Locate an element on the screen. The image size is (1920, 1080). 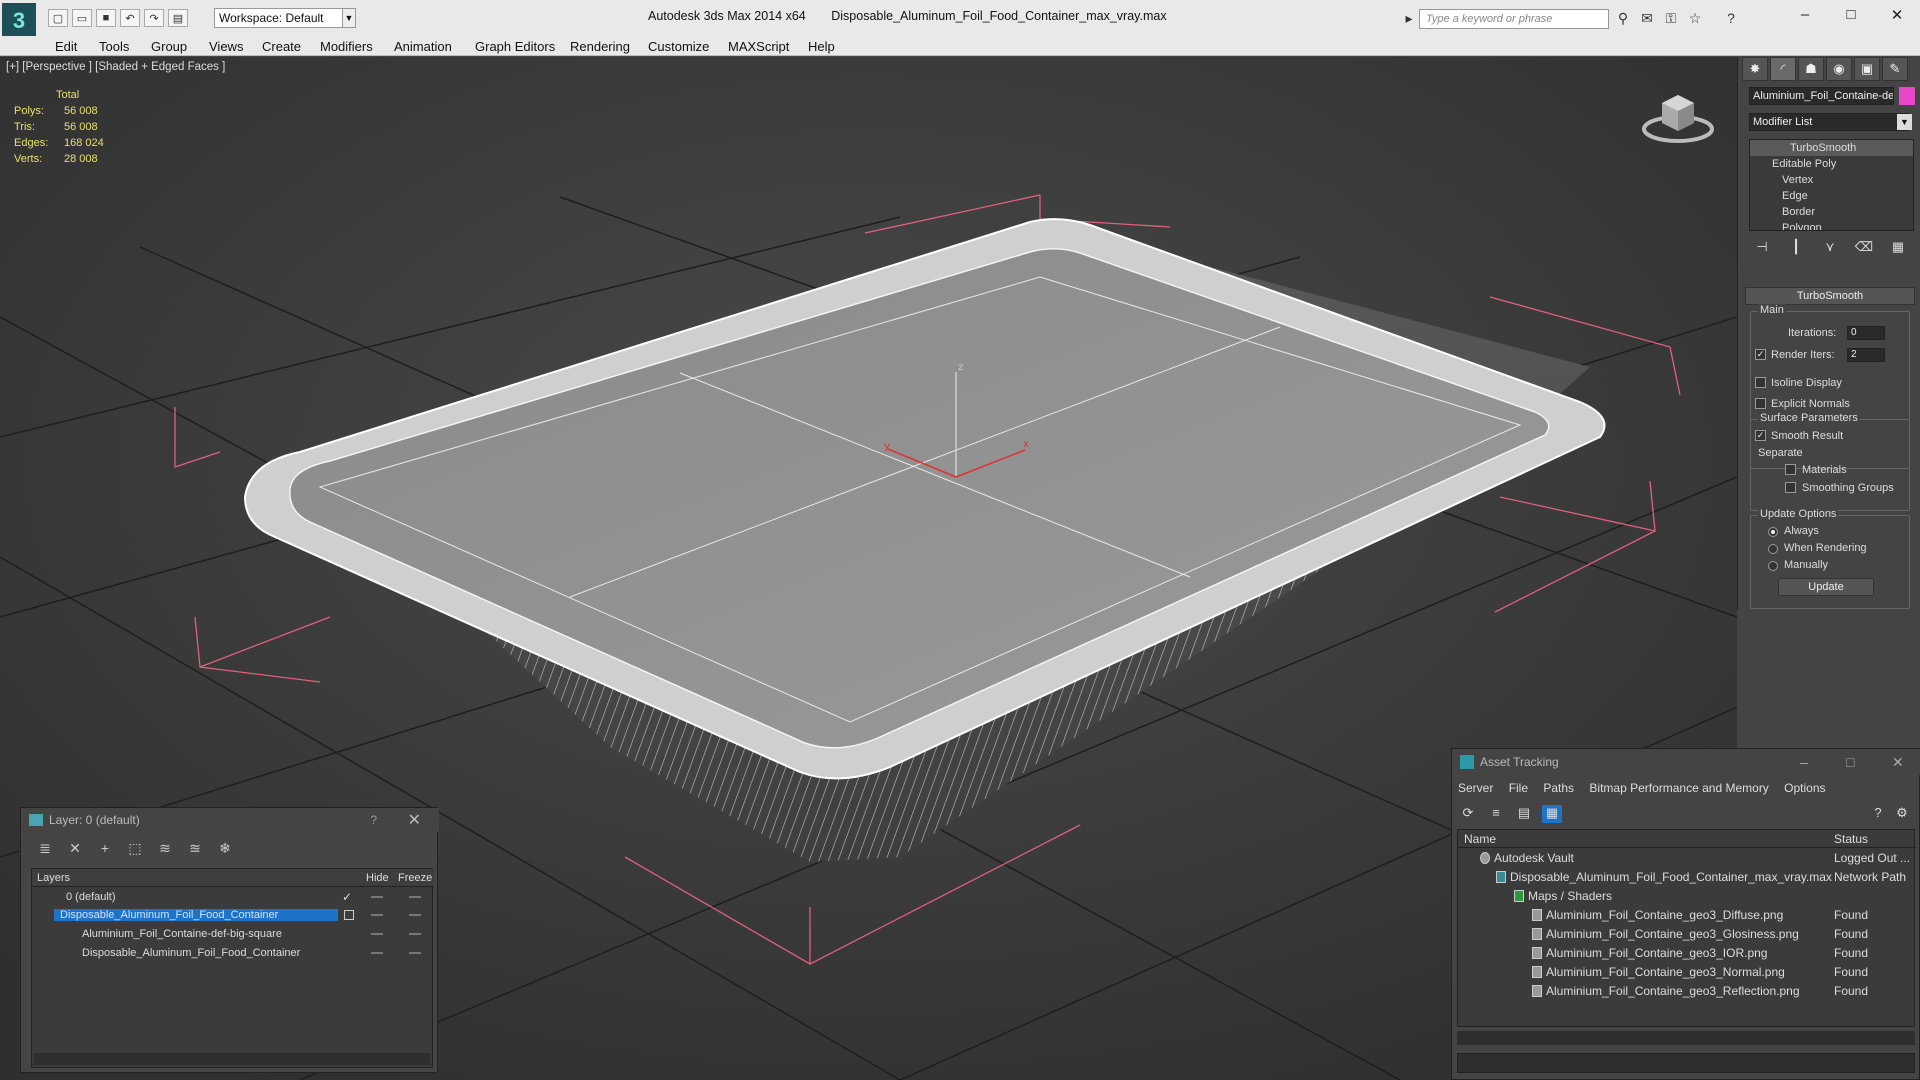
menu-animation: Animation is located at coordinates (423, 46).